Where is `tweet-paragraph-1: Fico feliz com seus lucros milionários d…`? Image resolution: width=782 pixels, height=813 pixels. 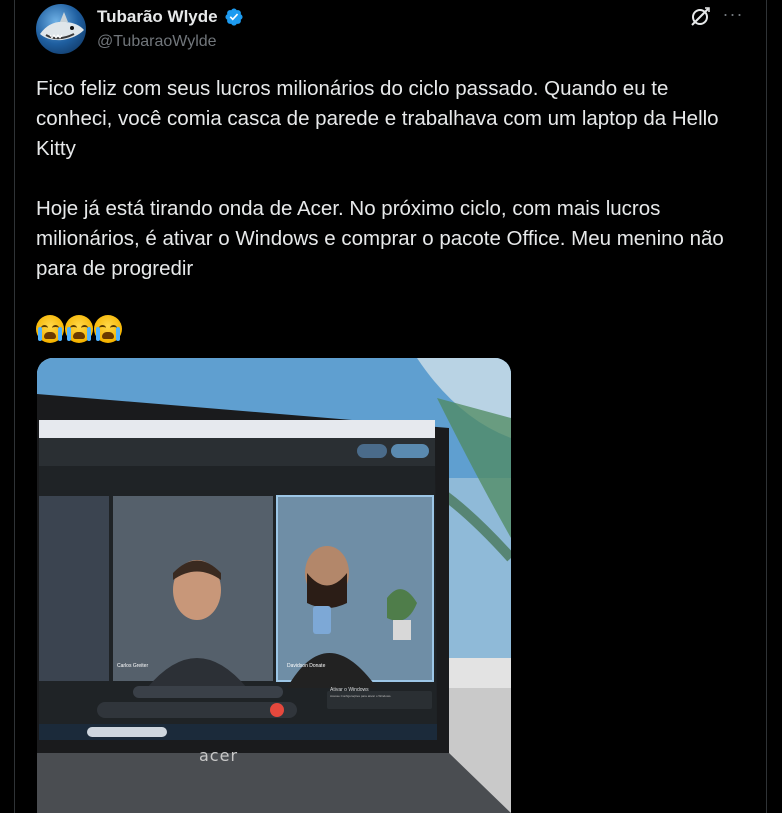
tweet-paragraph-1: Fico feliz com seus lucros milionários d… is located at coordinates (380, 118).